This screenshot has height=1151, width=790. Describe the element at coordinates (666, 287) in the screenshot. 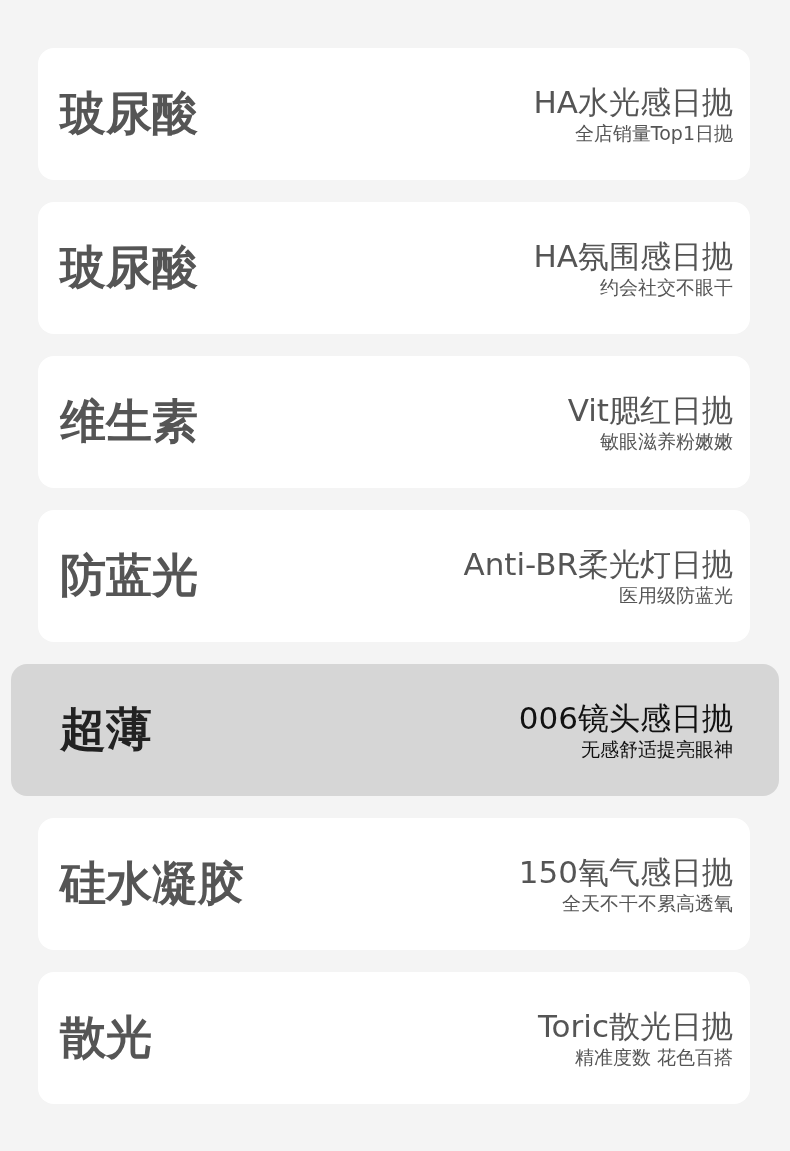

I see `product-tagline: 约会社交不眼干` at that location.